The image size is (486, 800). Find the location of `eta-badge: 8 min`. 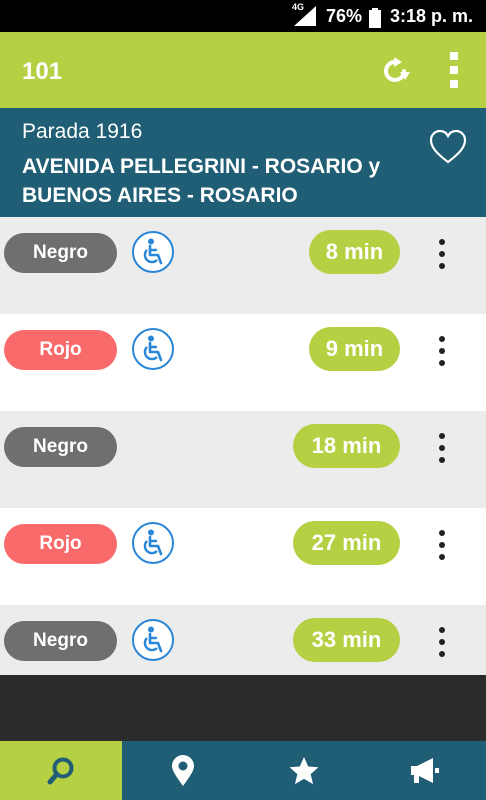

eta-badge: 8 min is located at coordinates (354, 252).